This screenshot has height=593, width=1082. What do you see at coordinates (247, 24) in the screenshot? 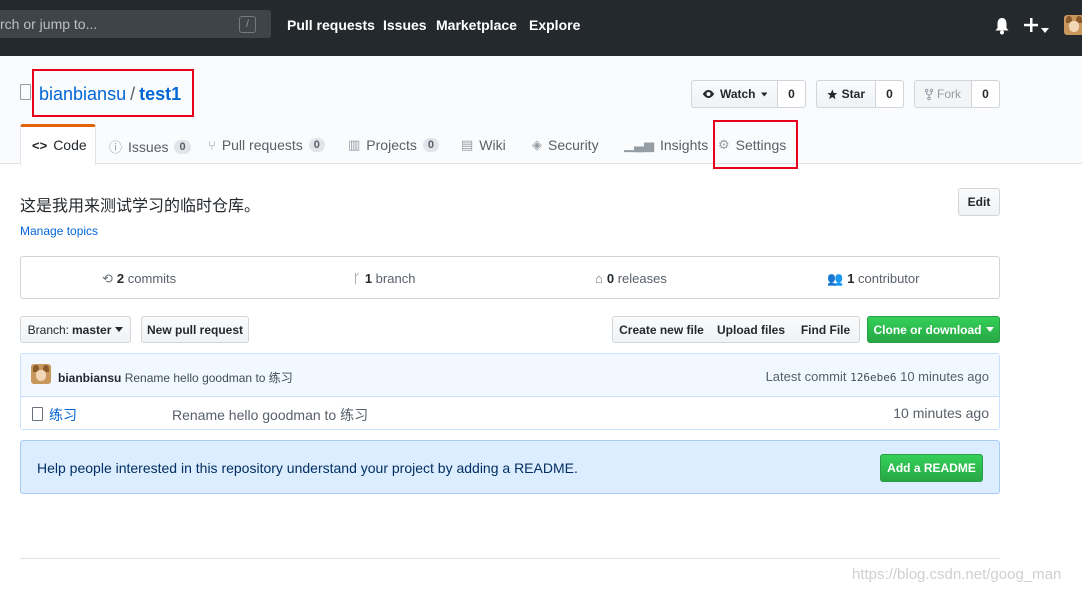
I see `slash-shortcut-hint: /` at bounding box center [247, 24].